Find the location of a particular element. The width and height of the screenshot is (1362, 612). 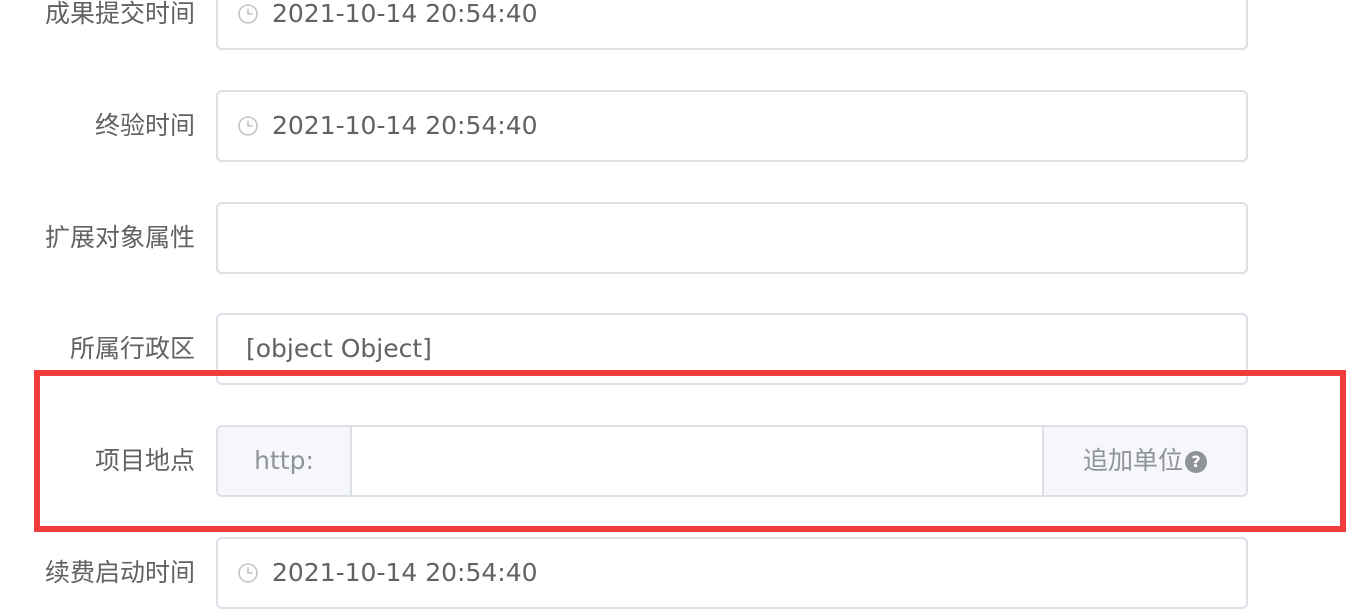

form-row-renewal-start-time: 续费启动时间 2021-10-14 20:54:40 is located at coordinates (681, 573).